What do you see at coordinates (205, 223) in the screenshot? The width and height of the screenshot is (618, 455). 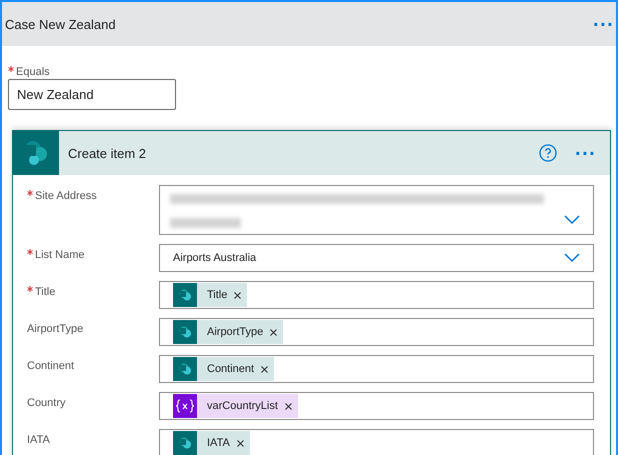 I see `blurred-text` at bounding box center [205, 223].